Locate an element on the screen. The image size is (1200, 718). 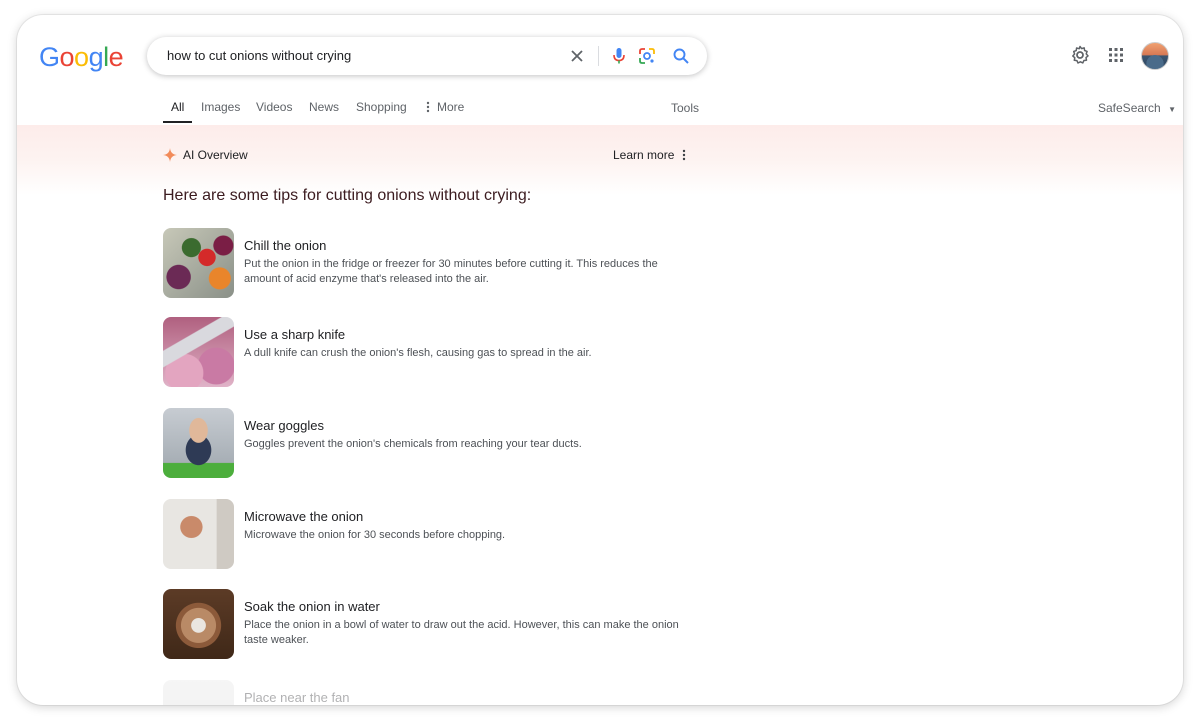
tab-more: More is located at coordinates (445, 107).